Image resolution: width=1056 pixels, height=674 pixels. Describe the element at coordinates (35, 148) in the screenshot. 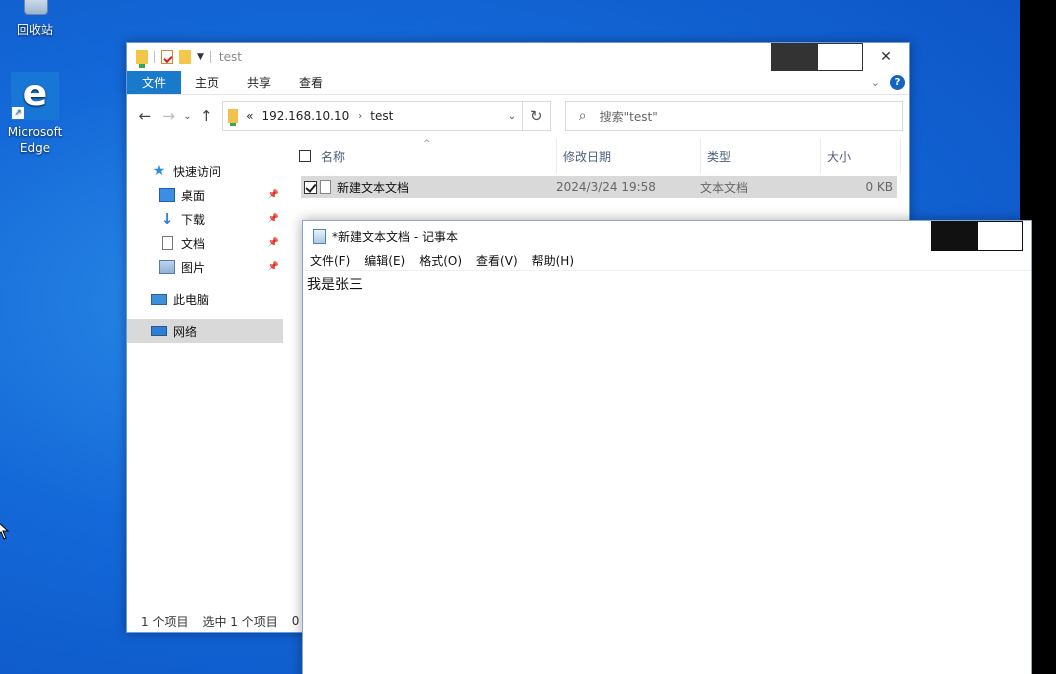

I see `edge-label-line2: Edge` at that location.